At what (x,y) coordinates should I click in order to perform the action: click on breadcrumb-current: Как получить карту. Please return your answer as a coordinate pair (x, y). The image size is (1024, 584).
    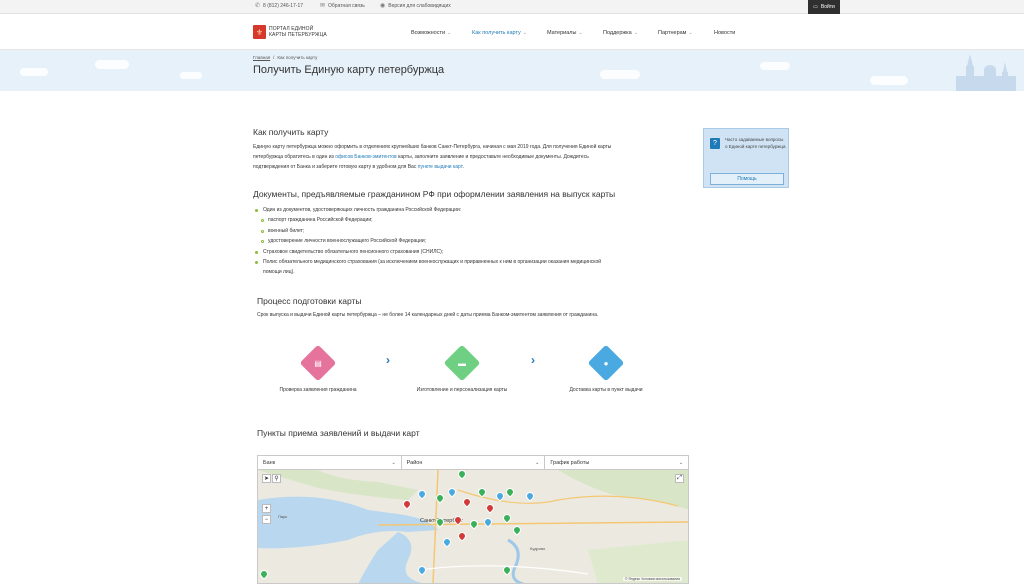
    Looking at the image, I should click on (297, 57).